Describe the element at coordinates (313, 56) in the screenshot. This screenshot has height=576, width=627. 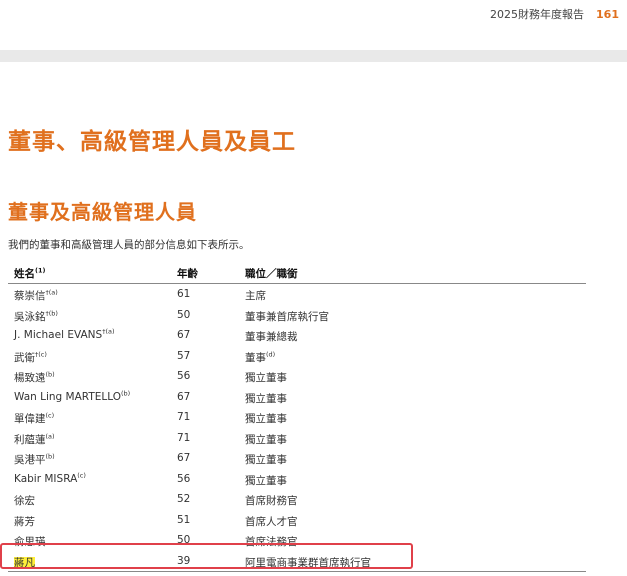
I see `header-divider` at that location.